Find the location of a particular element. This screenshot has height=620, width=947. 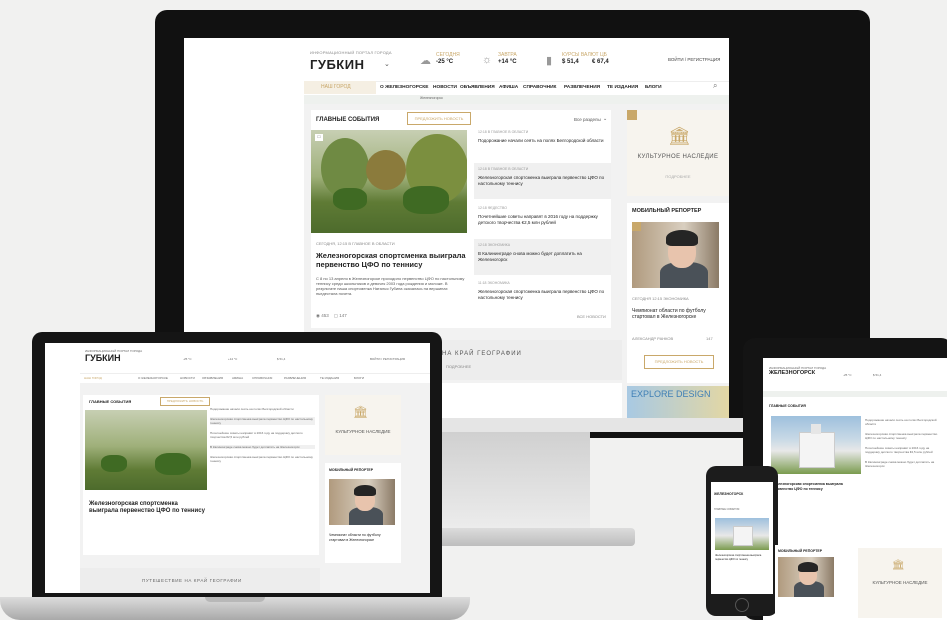

weather-today-label: СЕГОДНЯ is located at coordinates (448, 55).